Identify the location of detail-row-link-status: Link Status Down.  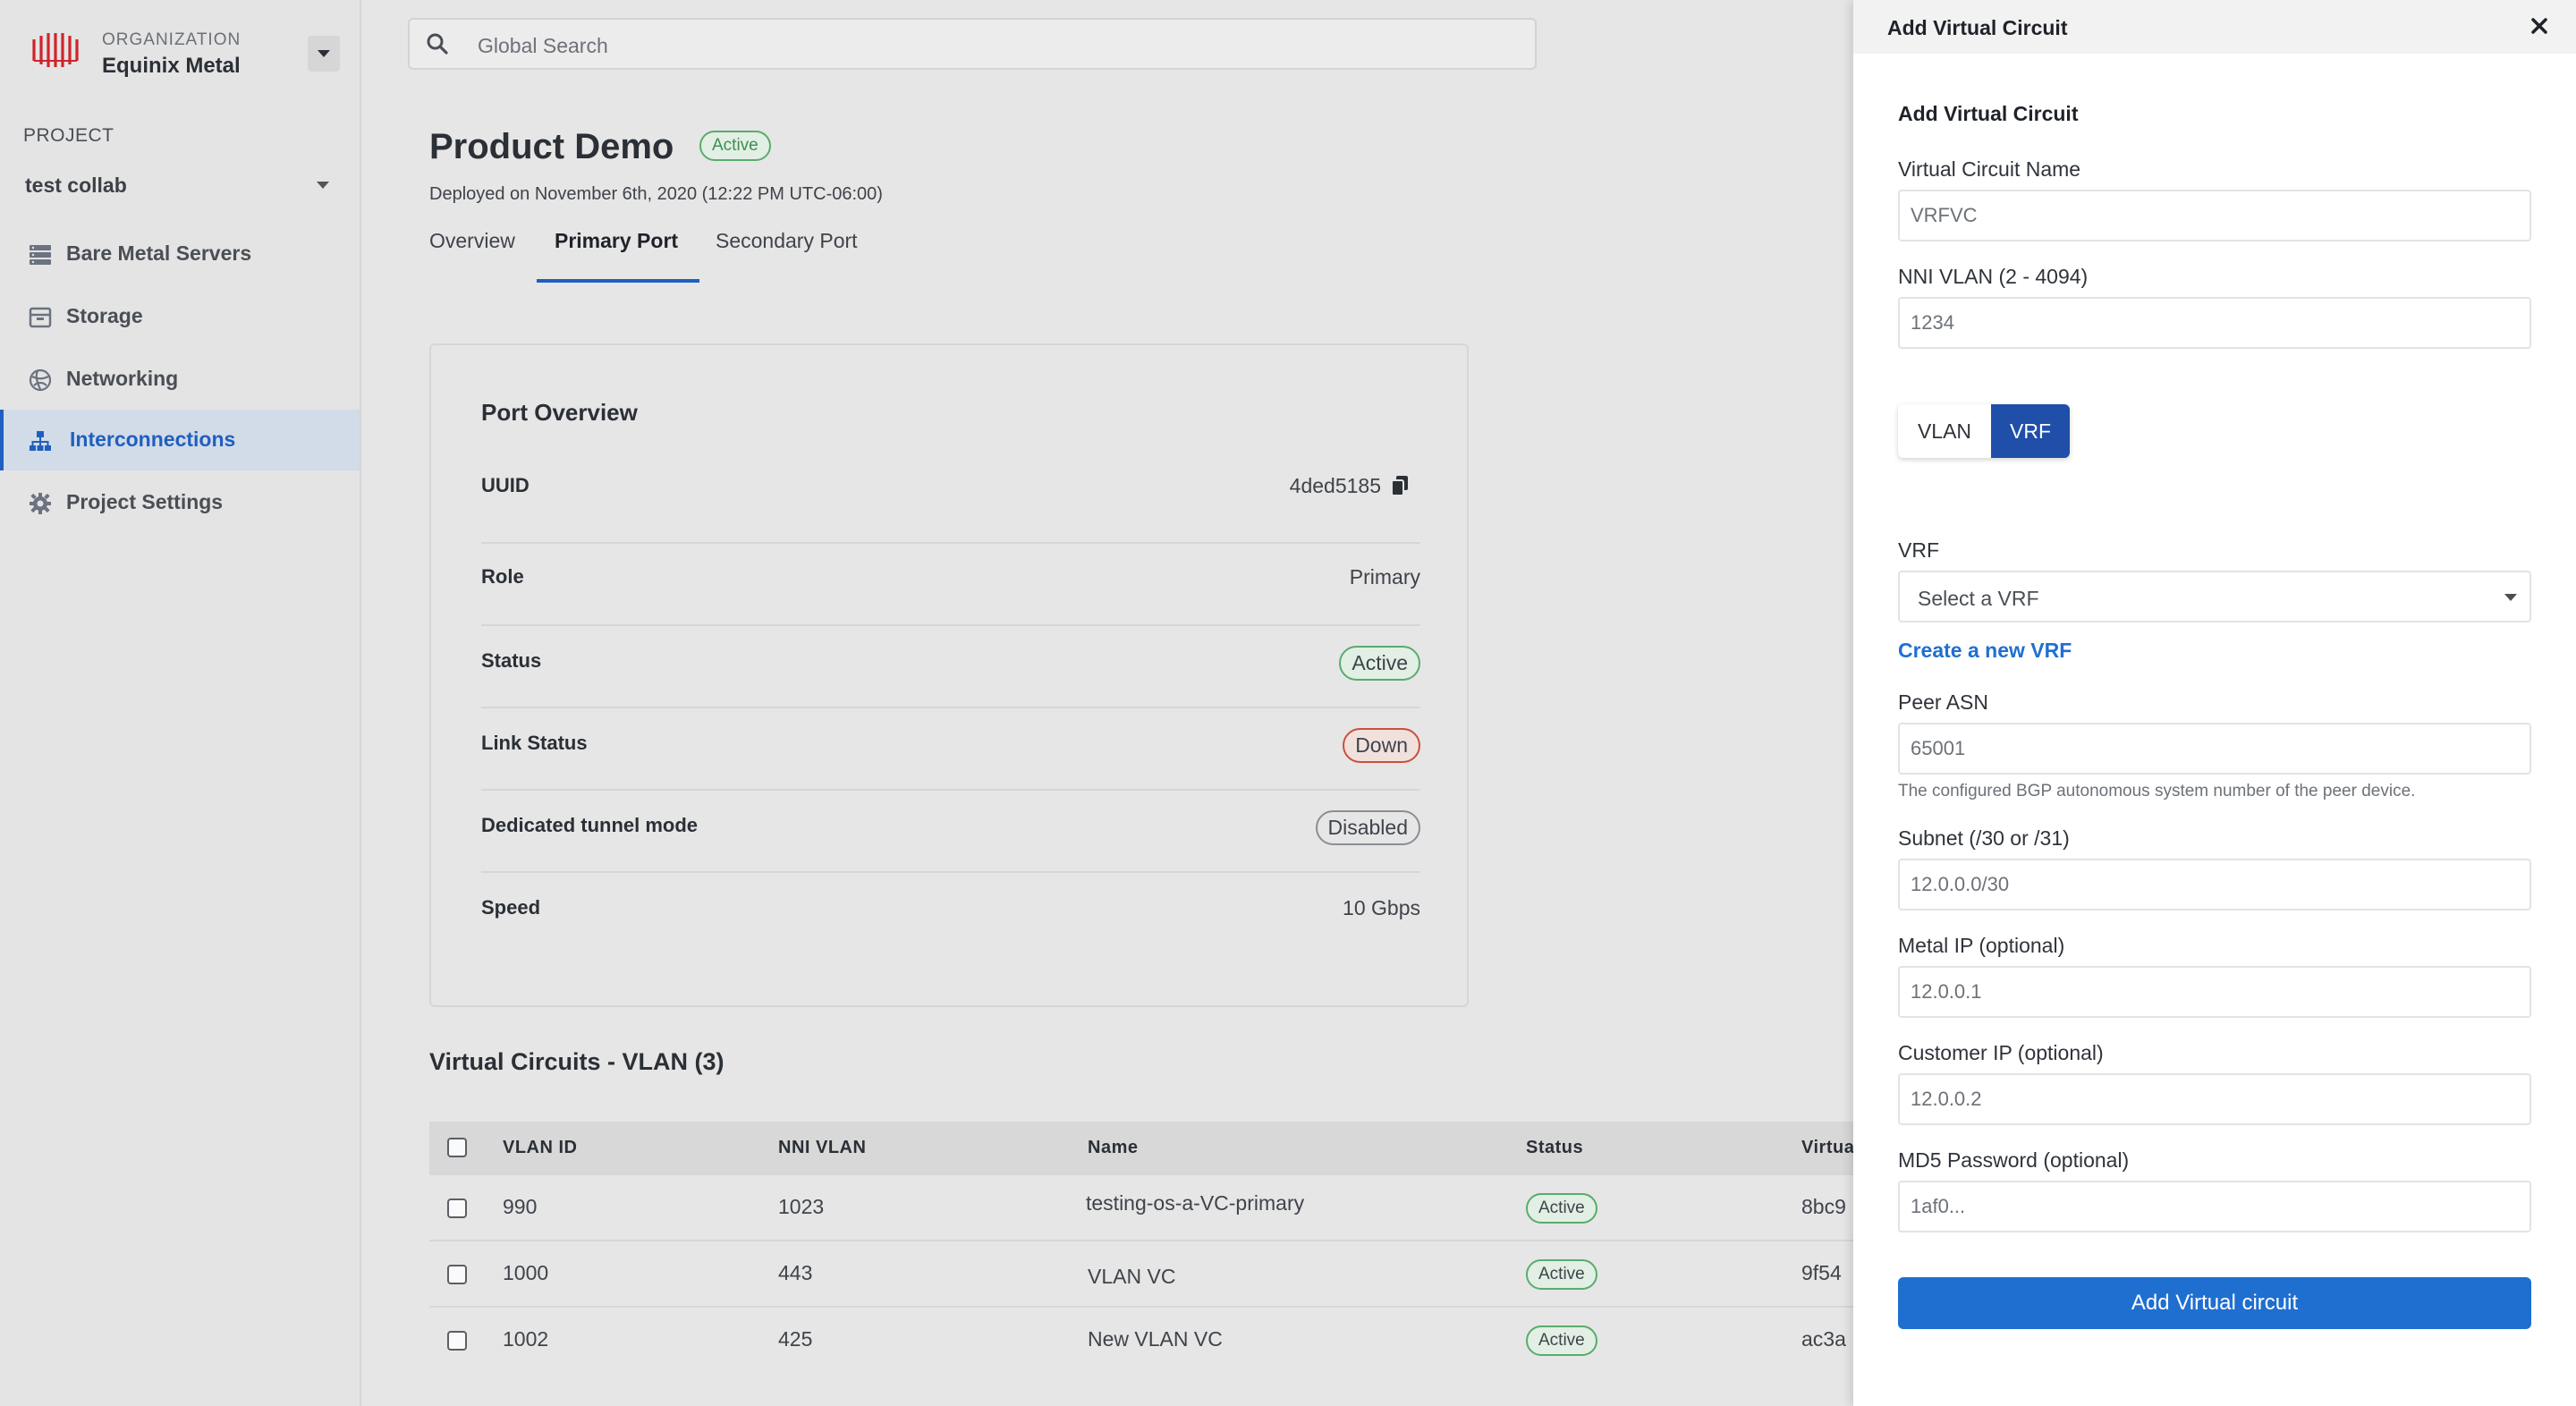
(950, 749).